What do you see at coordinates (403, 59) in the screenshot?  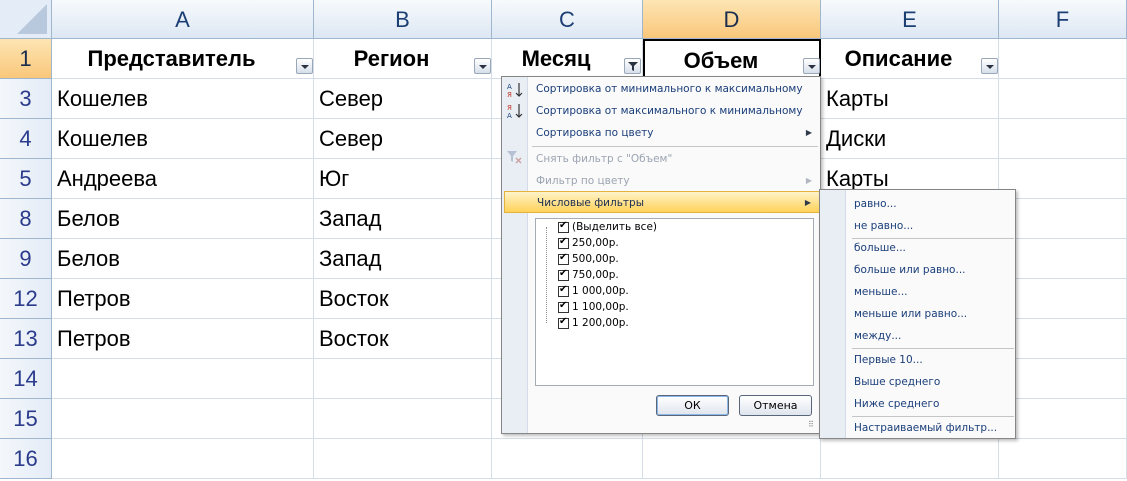 I see `header-cell-region: Регион` at bounding box center [403, 59].